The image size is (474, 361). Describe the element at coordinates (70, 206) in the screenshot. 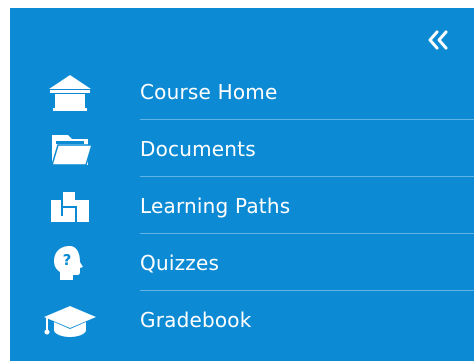

I see `learning-paths-icon` at that location.